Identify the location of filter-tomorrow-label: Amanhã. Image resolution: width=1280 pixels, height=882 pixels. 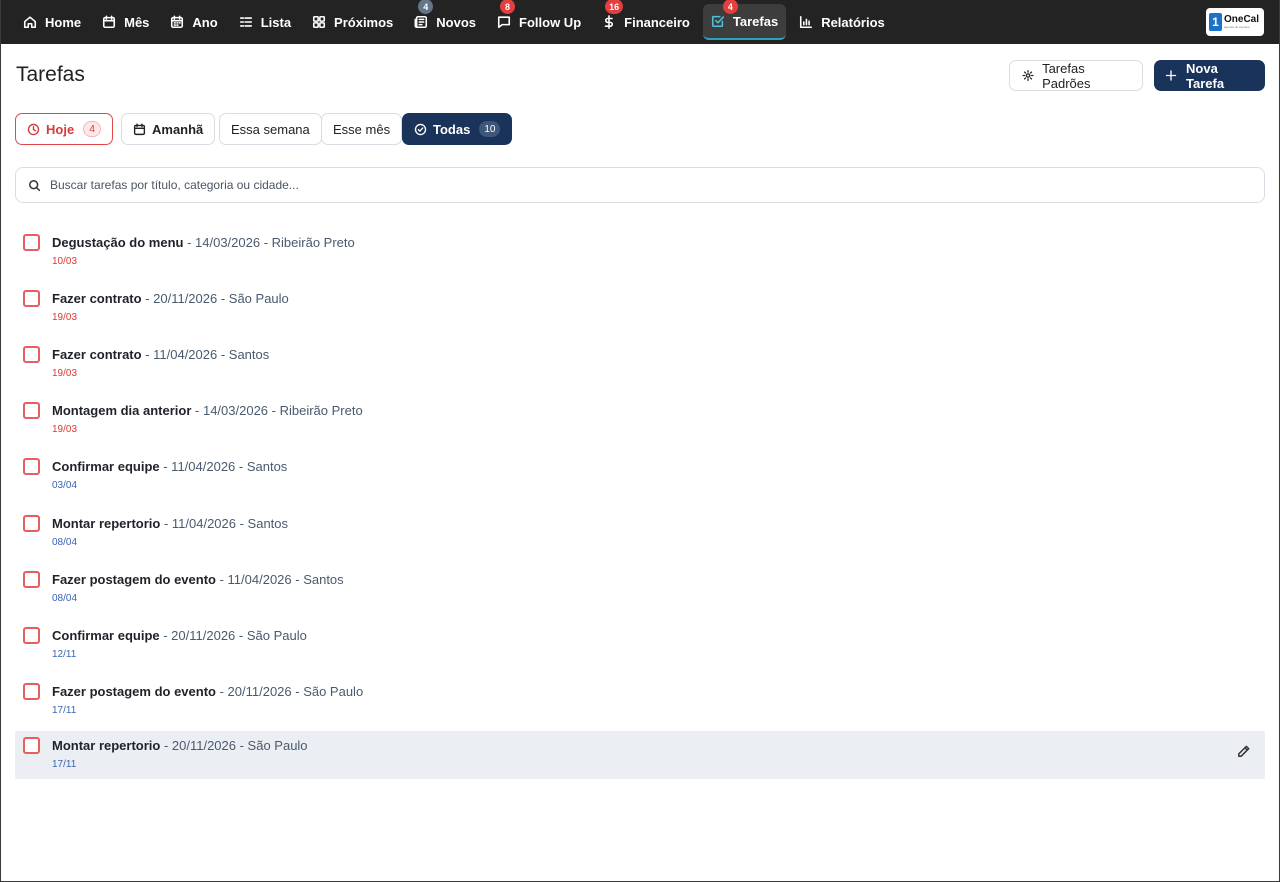
(178, 129).